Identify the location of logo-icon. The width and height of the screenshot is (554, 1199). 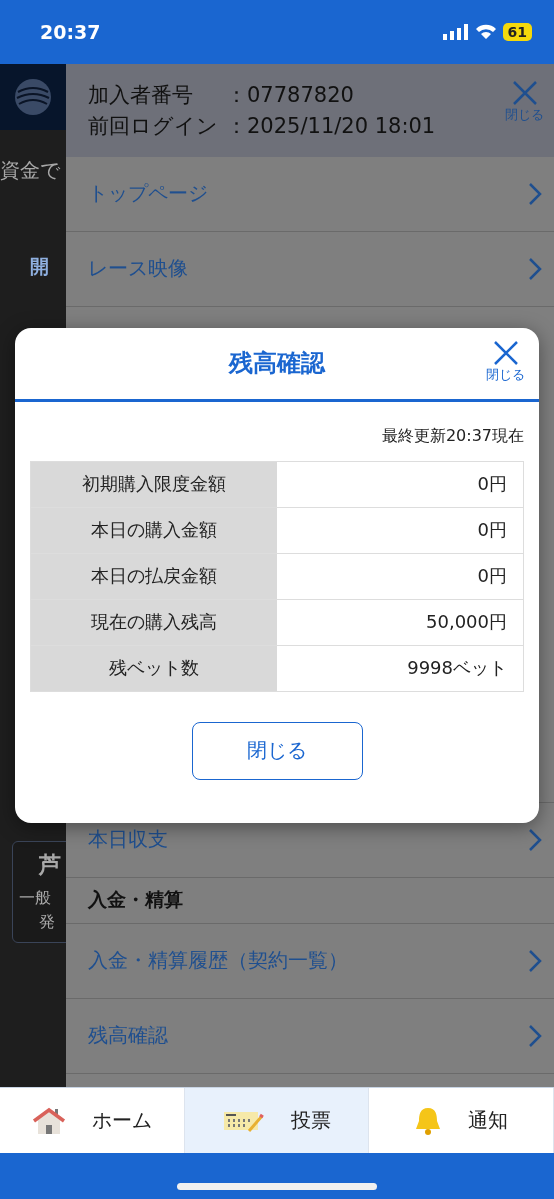
(33, 96).